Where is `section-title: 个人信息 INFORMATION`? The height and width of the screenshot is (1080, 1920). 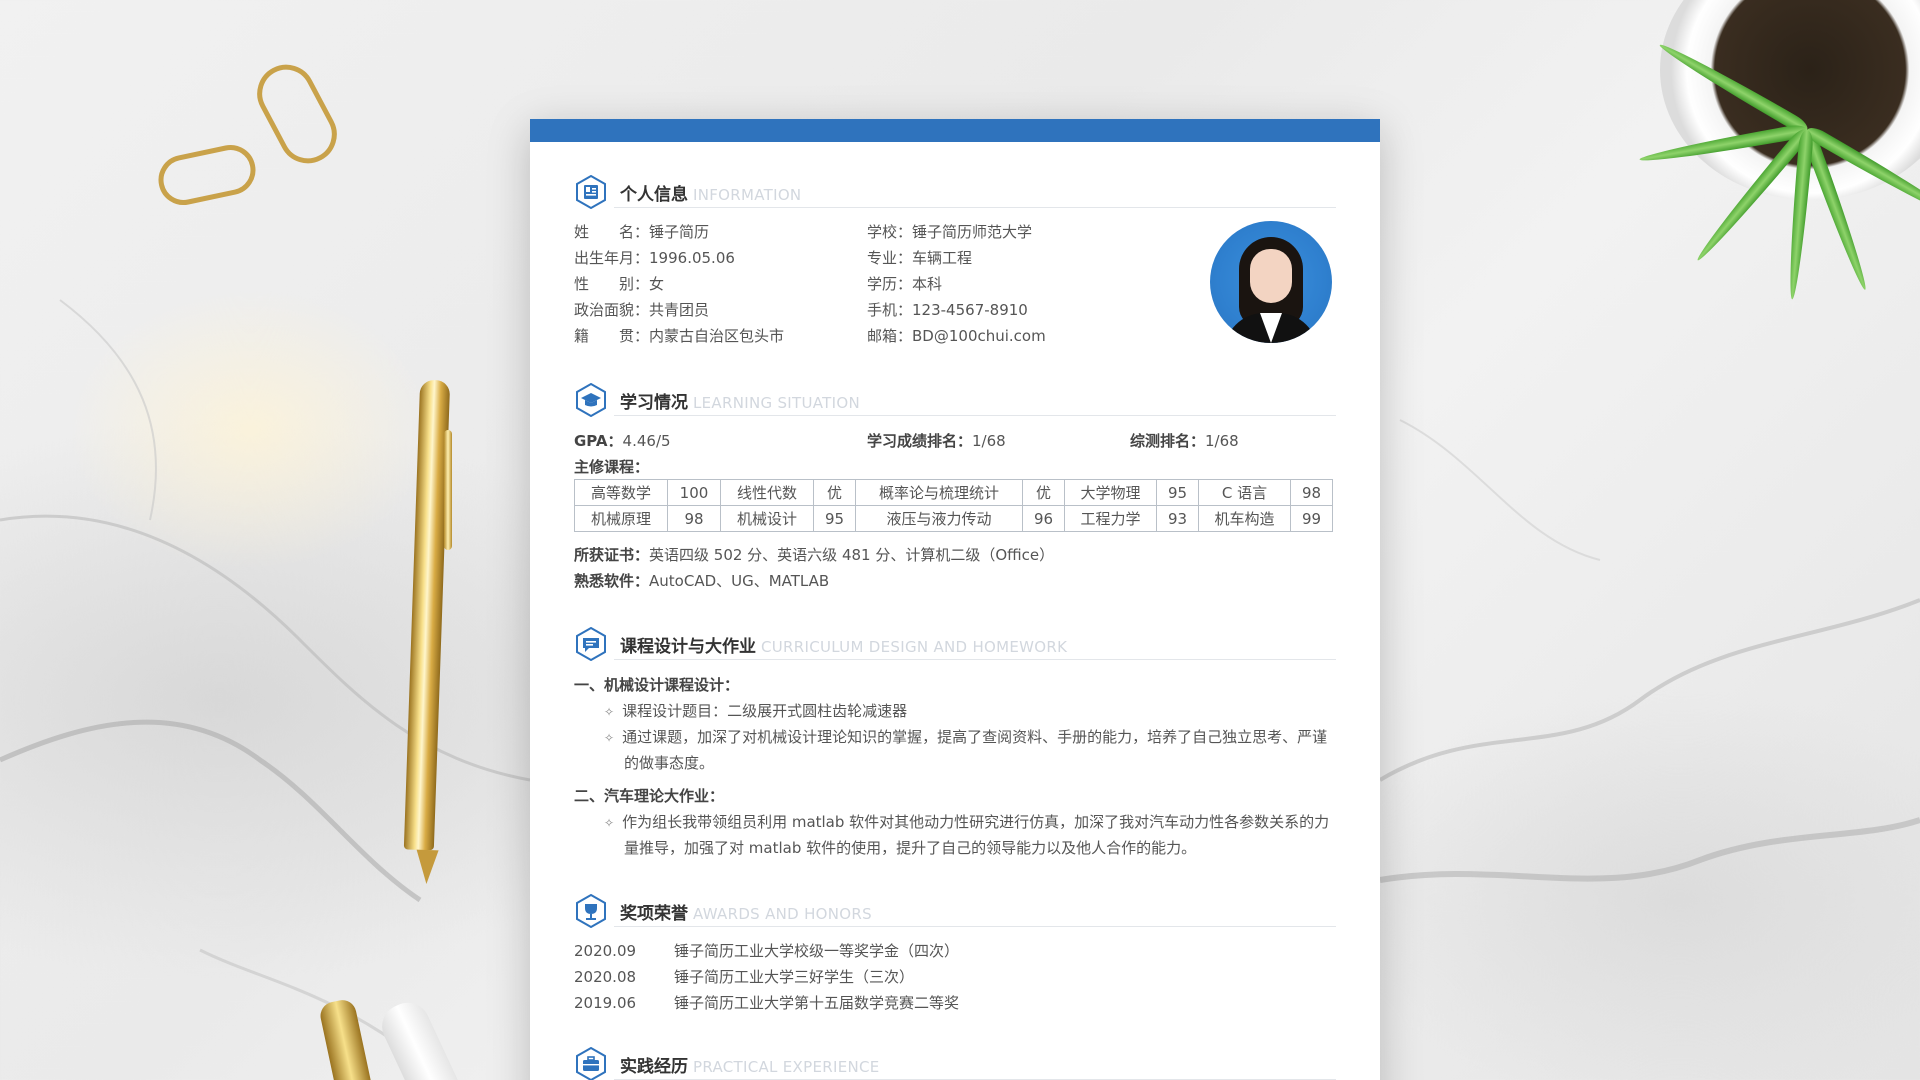
section-title: 个人信息 INFORMATION is located at coordinates (711, 195).